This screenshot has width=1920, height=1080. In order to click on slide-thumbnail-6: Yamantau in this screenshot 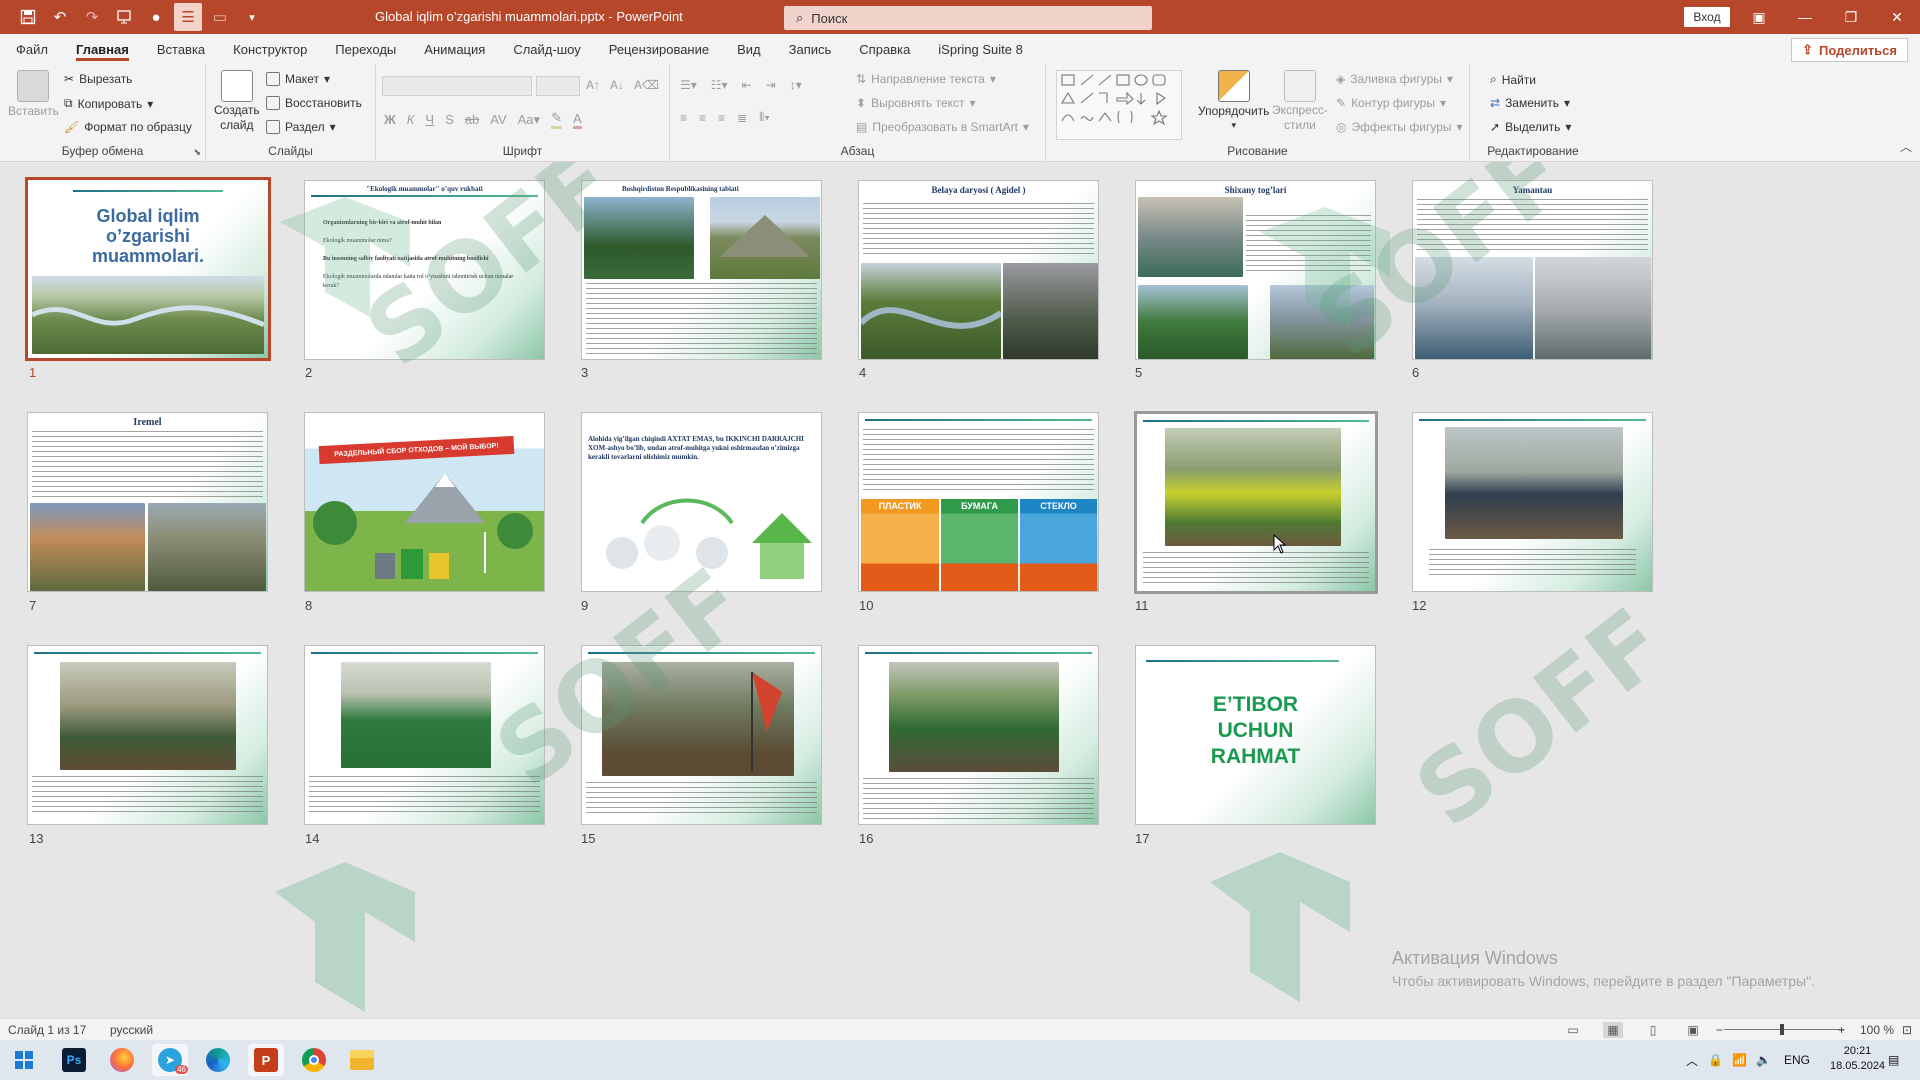, I will do `click(1532, 270)`.